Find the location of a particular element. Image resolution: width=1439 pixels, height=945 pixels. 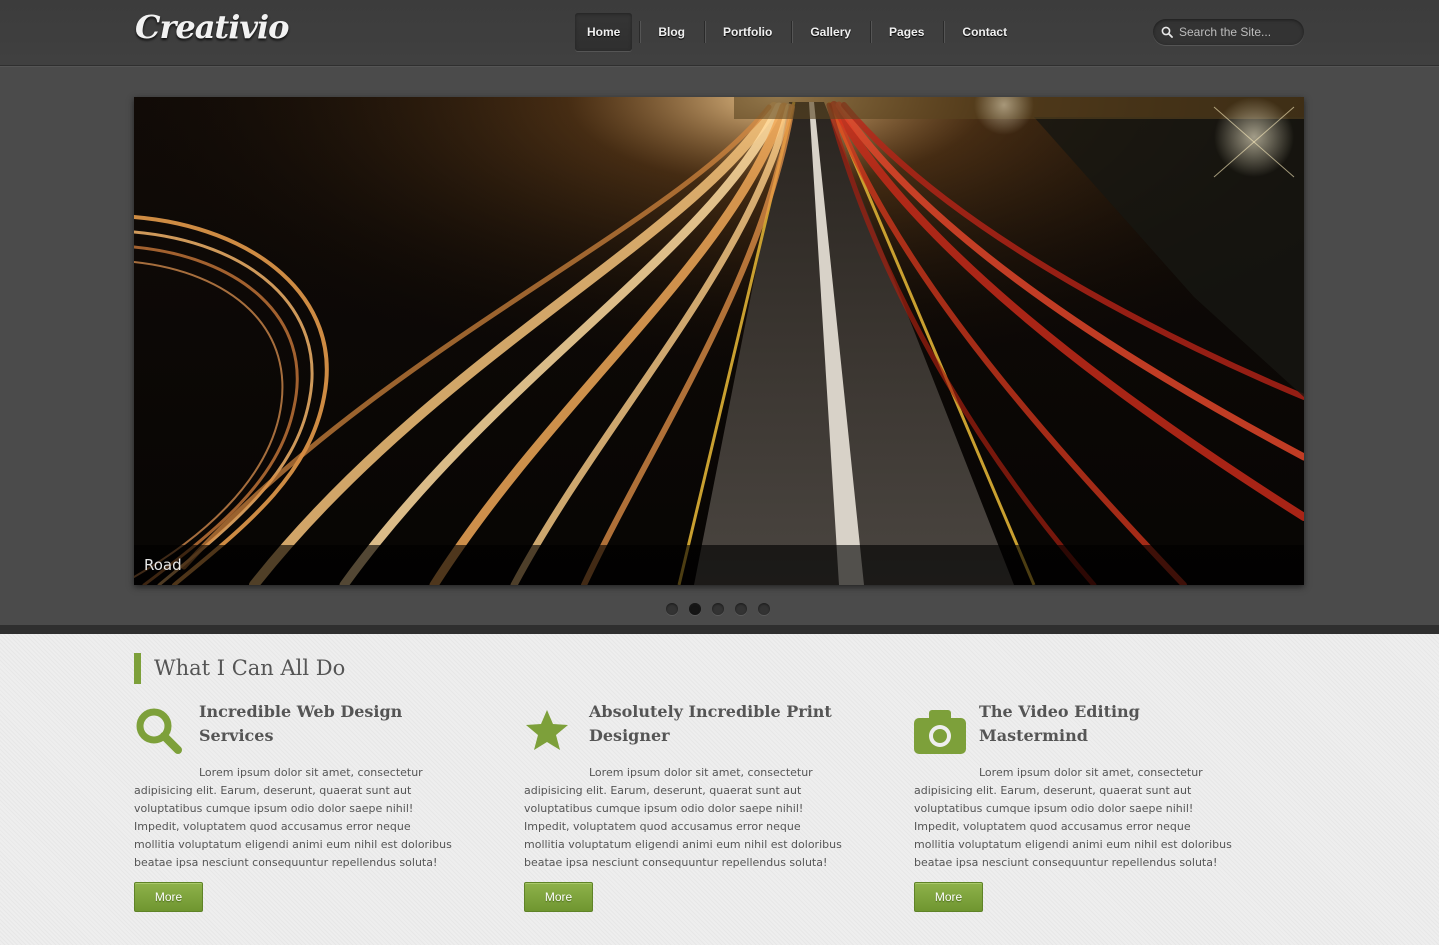

star-icon is located at coordinates (547, 730).